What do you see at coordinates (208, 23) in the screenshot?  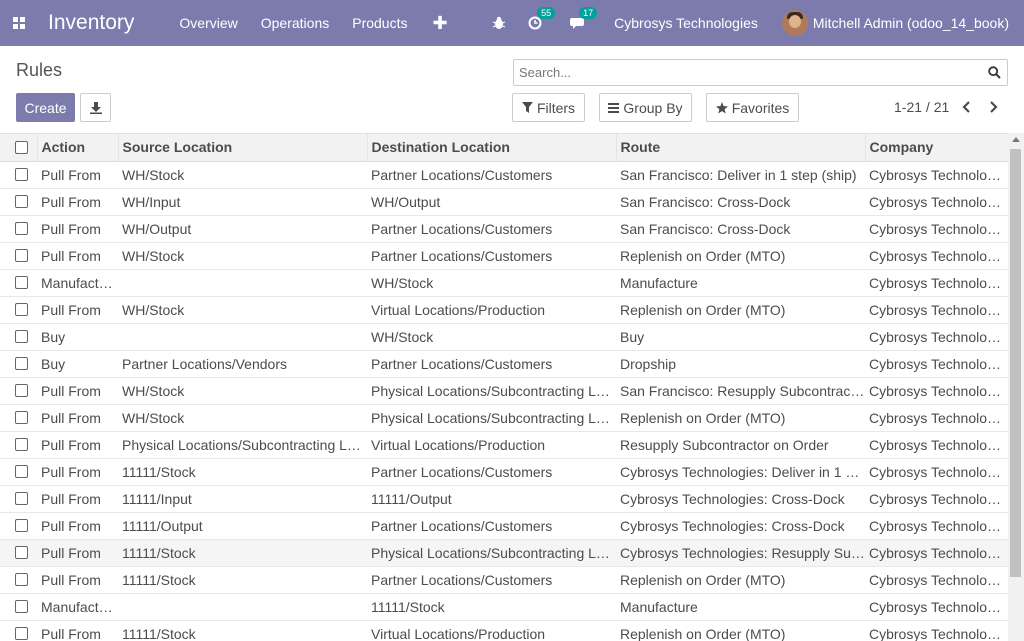 I see `menu-overview: Overview` at bounding box center [208, 23].